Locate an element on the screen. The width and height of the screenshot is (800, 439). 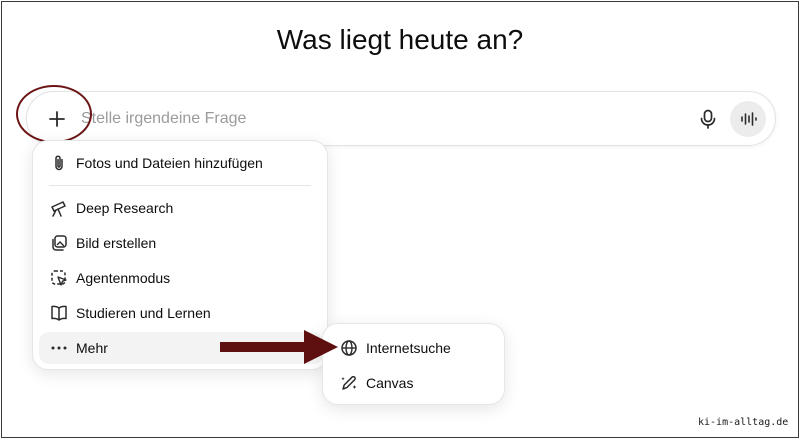
menu-item-add-files: Fotos und Dateien hinzufügen is located at coordinates (181, 163).